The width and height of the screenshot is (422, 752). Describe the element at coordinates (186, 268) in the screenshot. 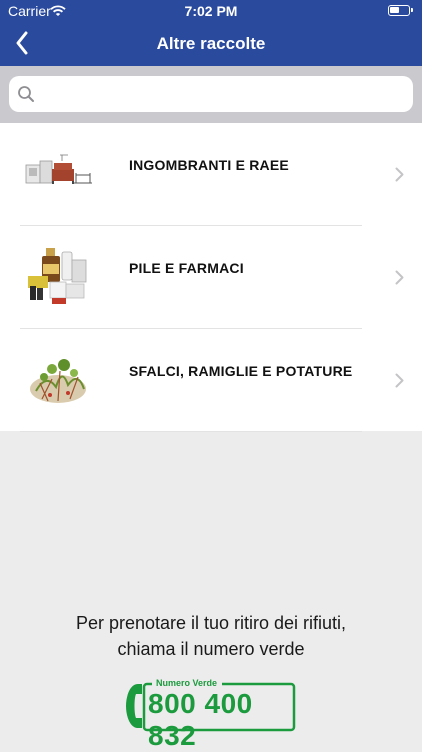

I see `list-item-label: PILE E FARMACI` at that location.